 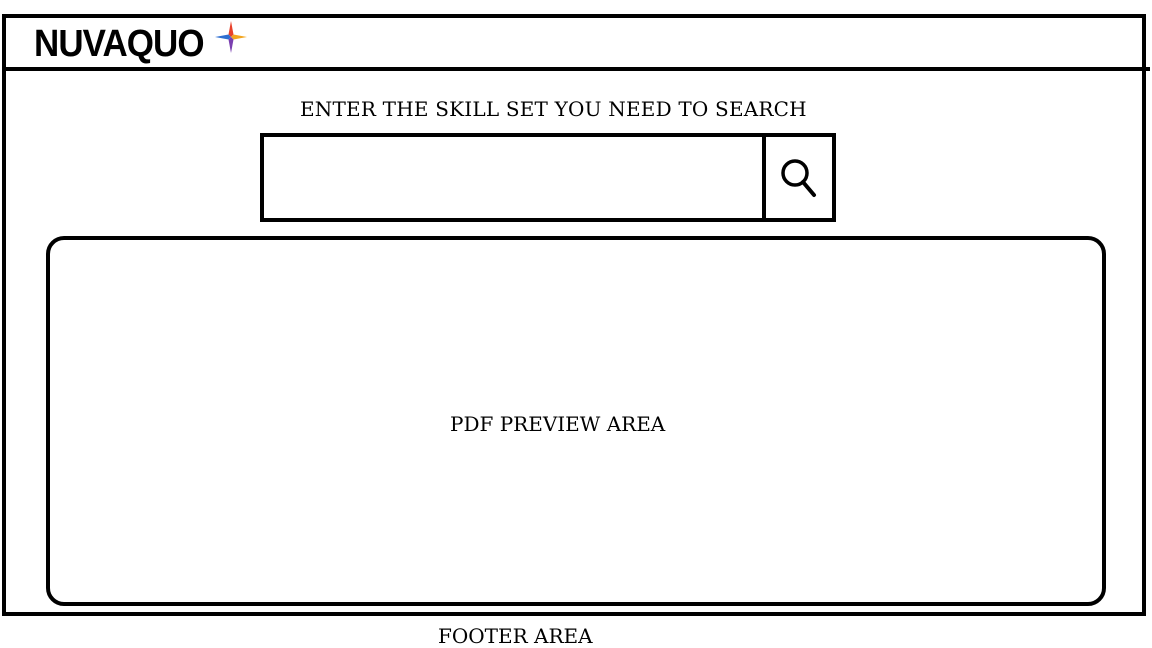 What do you see at coordinates (515, 636) in the screenshot?
I see `footer-label: FOOTER AREA` at bounding box center [515, 636].